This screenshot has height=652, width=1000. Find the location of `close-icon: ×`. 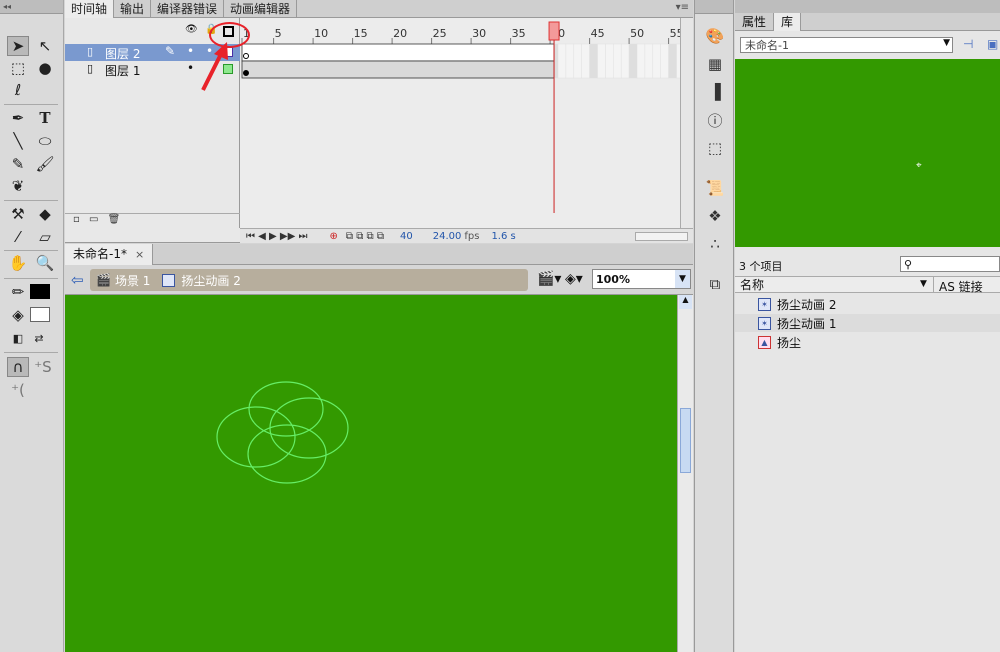

close-icon: × is located at coordinates (139, 254).